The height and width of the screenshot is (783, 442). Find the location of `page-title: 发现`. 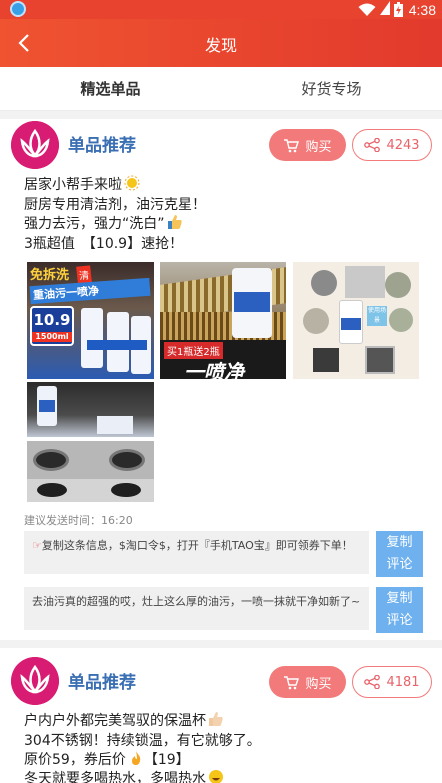

page-title: 发现 is located at coordinates (220, 45).